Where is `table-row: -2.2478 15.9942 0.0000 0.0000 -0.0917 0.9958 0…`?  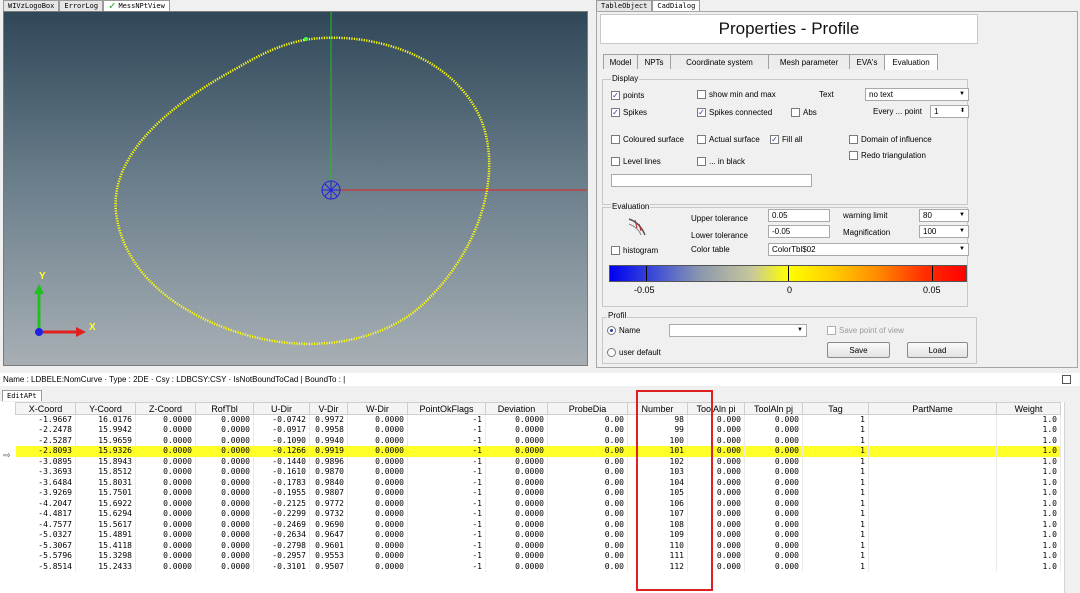 table-row: -2.2478 15.9942 0.0000 0.0000 -0.0917 0.9958 0… is located at coordinates (538, 430).